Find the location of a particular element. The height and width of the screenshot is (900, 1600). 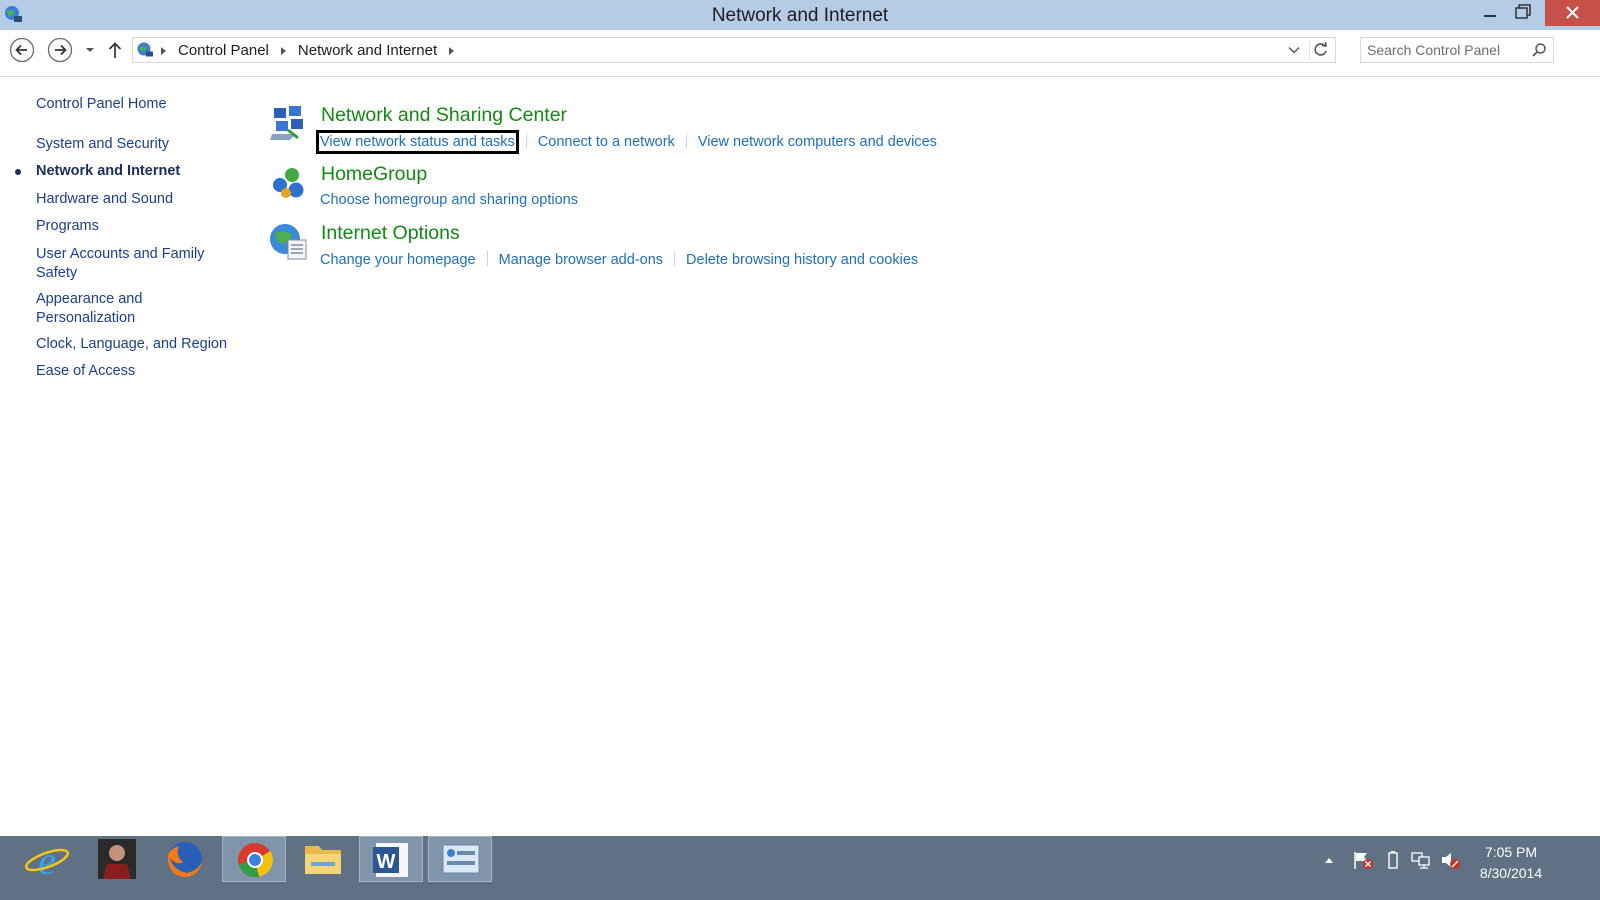

close-button is located at coordinates (1572, 13).